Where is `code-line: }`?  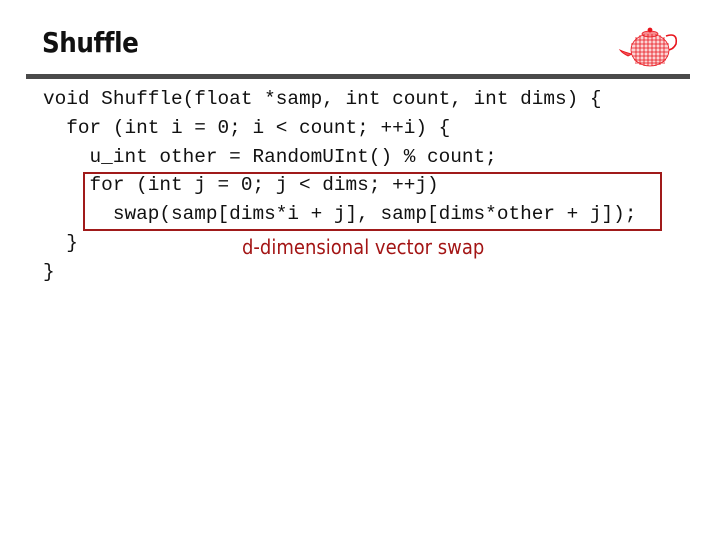 code-line: } is located at coordinates (49, 271).